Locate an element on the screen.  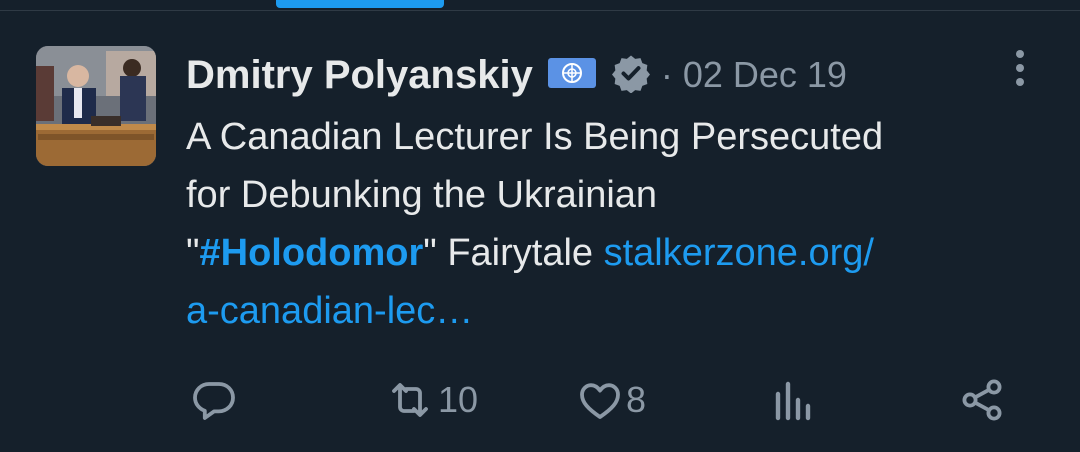
action-bar: 10 8 is located at coordinates (540, 400).